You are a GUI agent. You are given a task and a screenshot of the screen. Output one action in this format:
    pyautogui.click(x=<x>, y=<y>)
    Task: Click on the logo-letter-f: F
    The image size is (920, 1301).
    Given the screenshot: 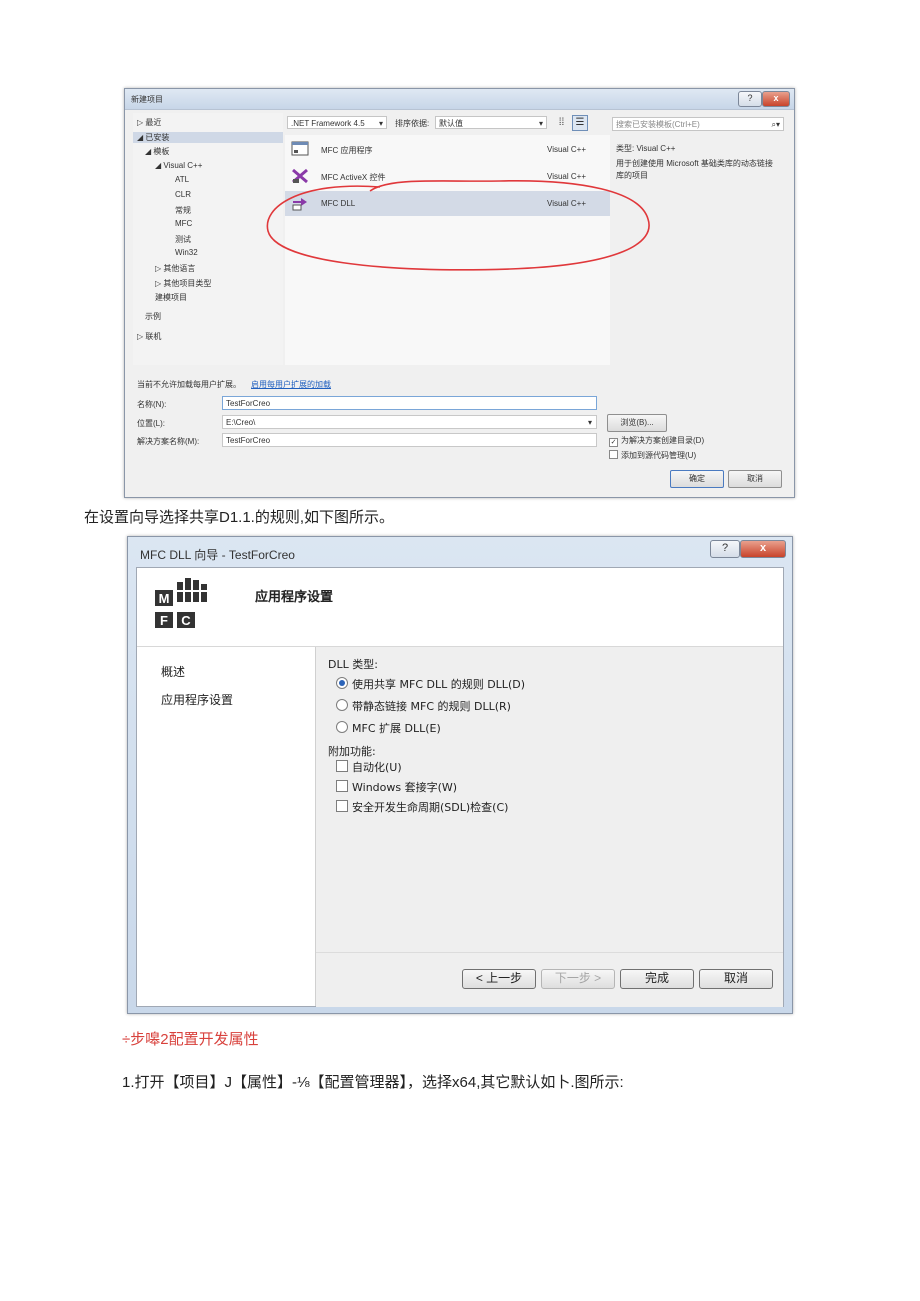 What is the action you would take?
    pyautogui.click(x=164, y=620)
    